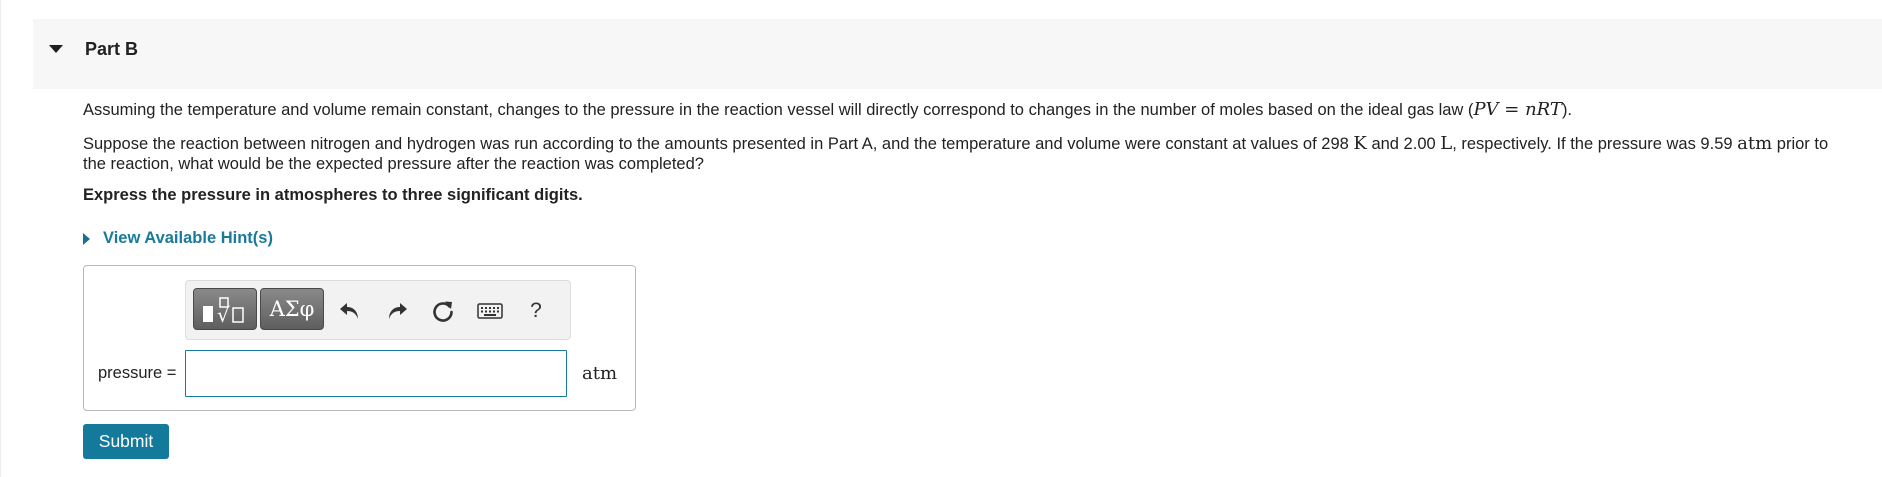 This screenshot has height=477, width=1882. I want to click on math-templates-icon: √, so click(223, 311).